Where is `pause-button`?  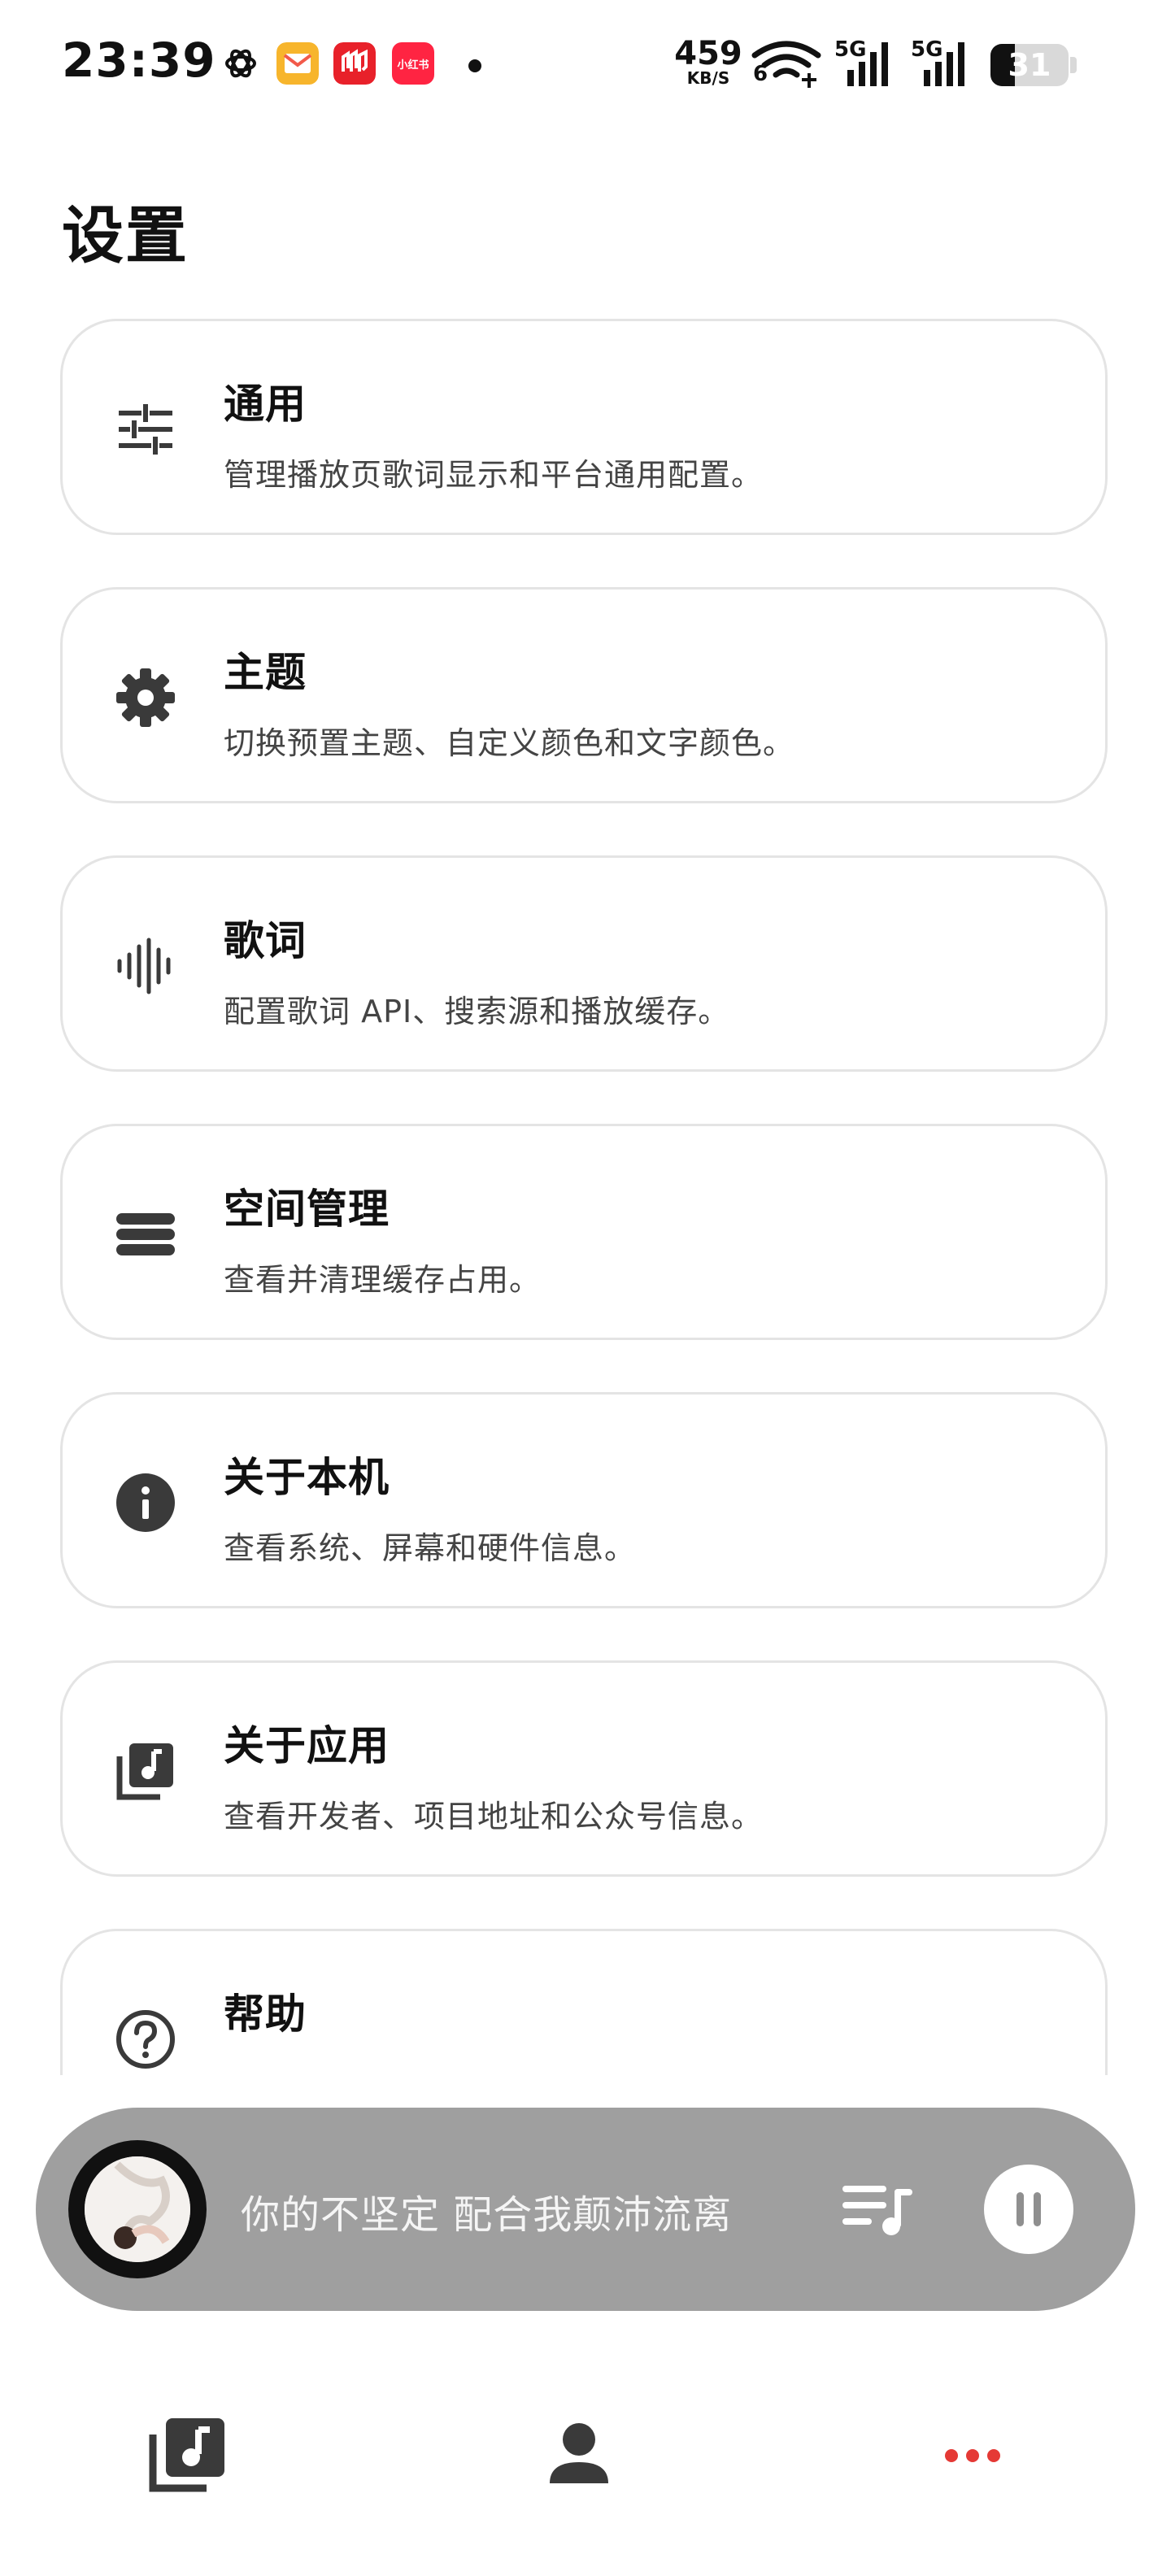 pause-button is located at coordinates (1028, 2209).